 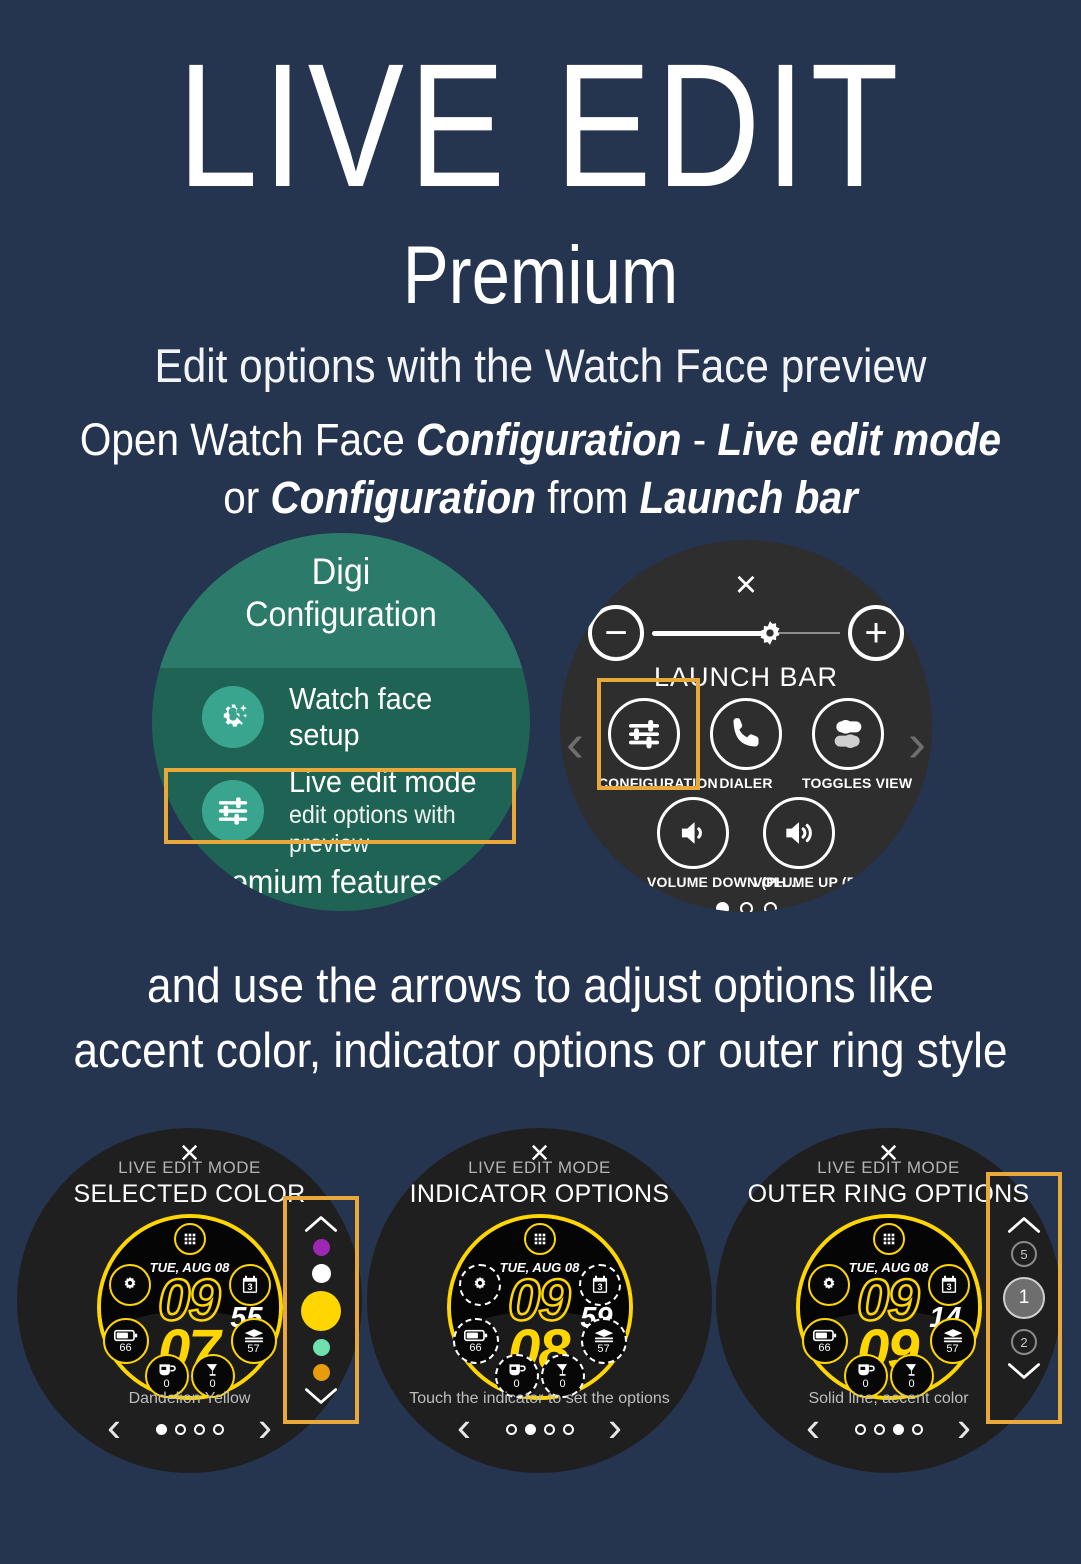 I want to click on config-row-label: Live edit mode, so click(x=383, y=781).